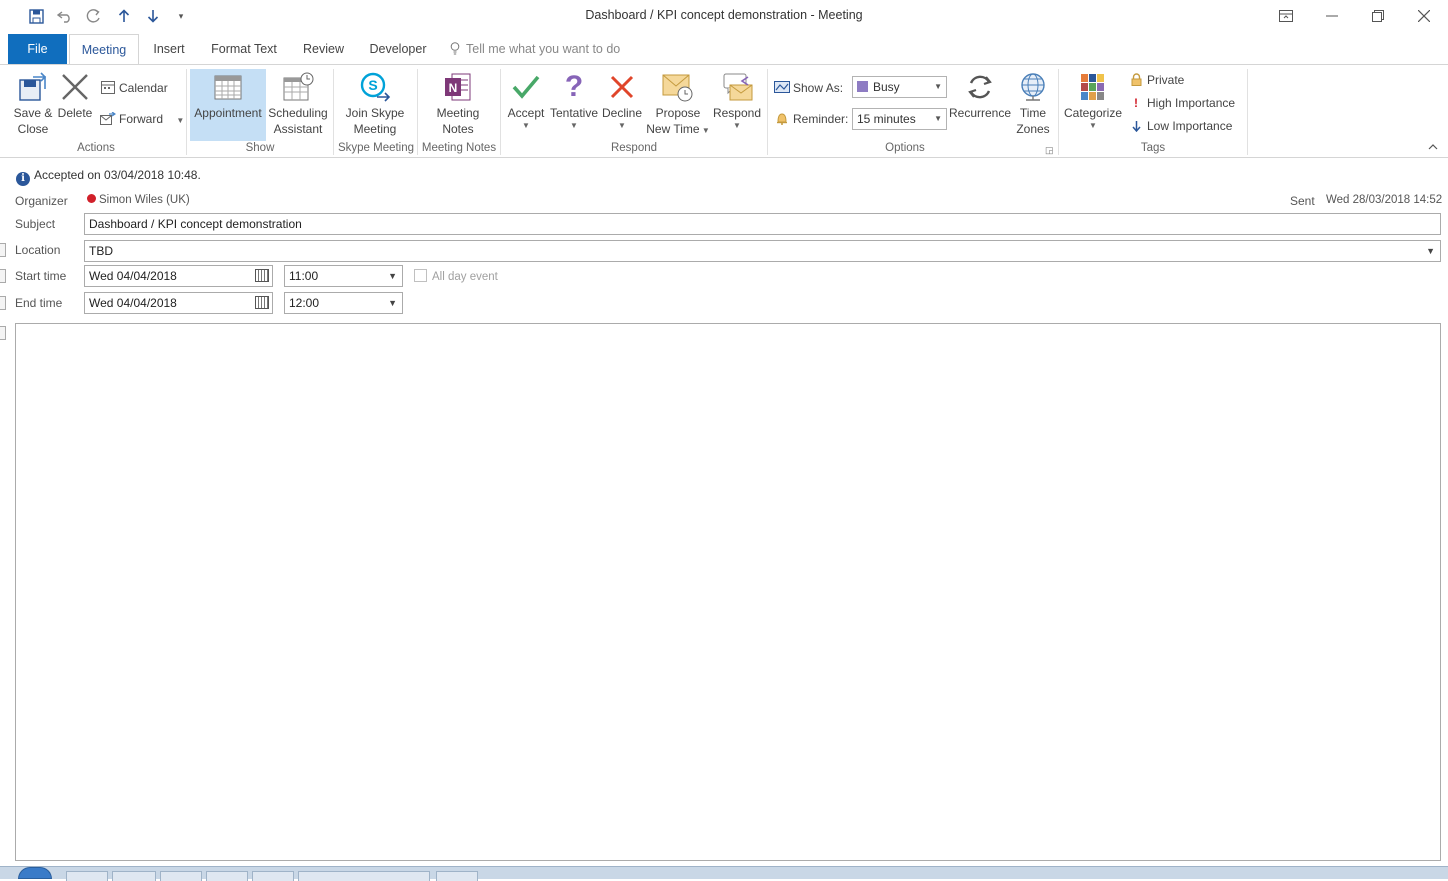 This screenshot has height=881, width=1448. Describe the element at coordinates (343, 276) in the screenshot. I see `start-time-input: 11:00 ▼` at that location.